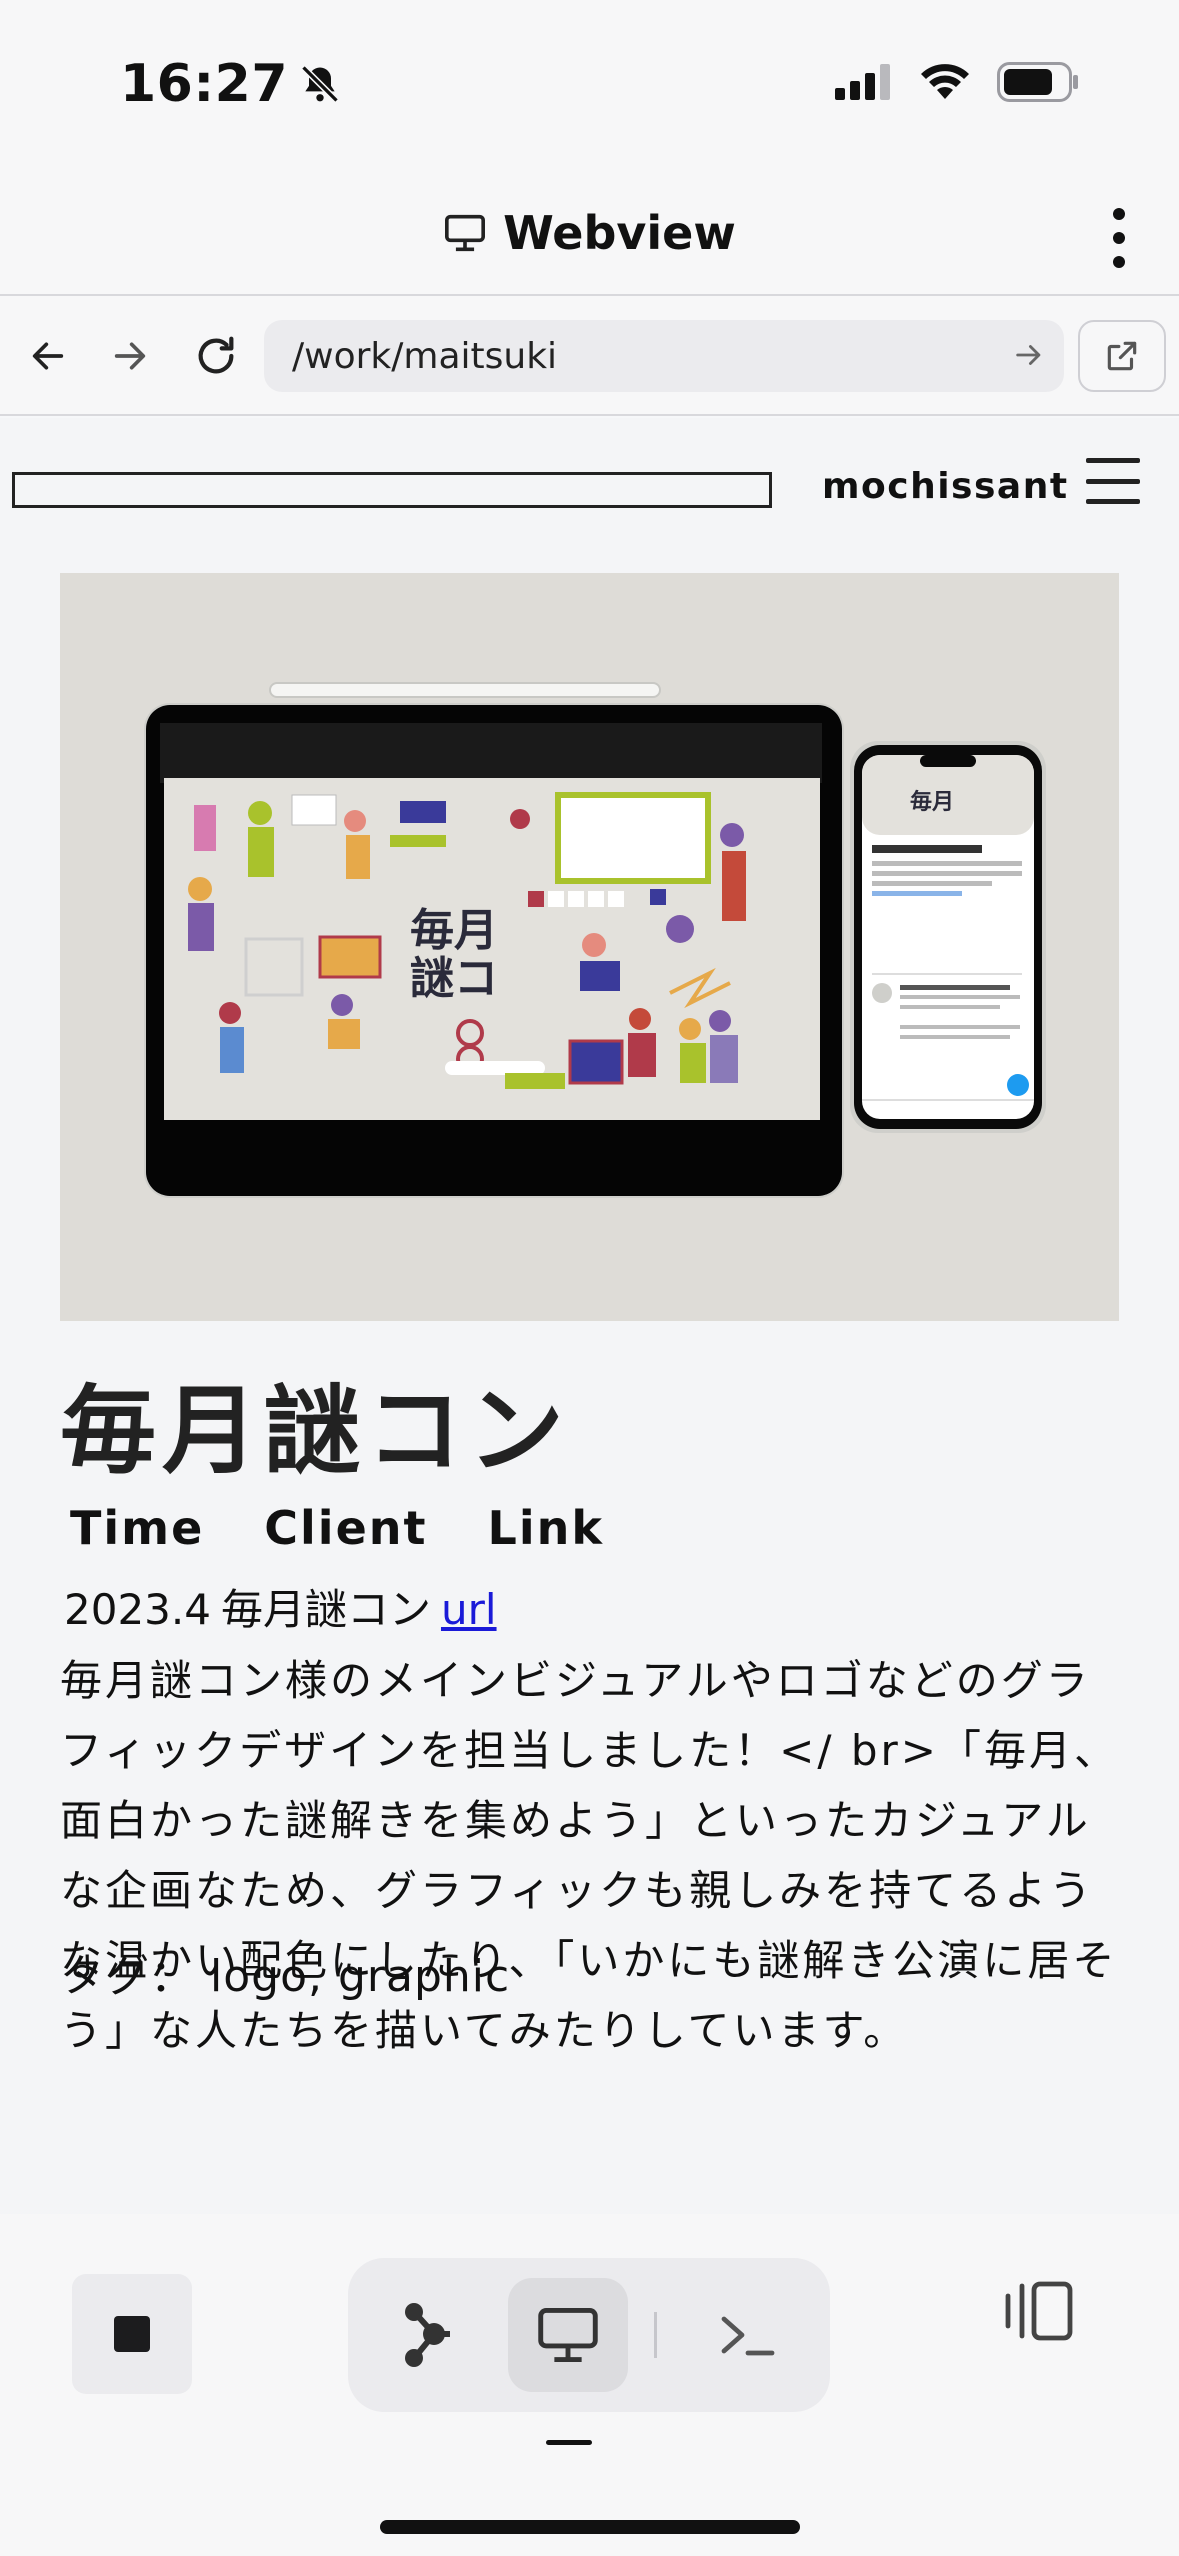  I want to click on url-input: /work/maitsuki, so click(664, 356).